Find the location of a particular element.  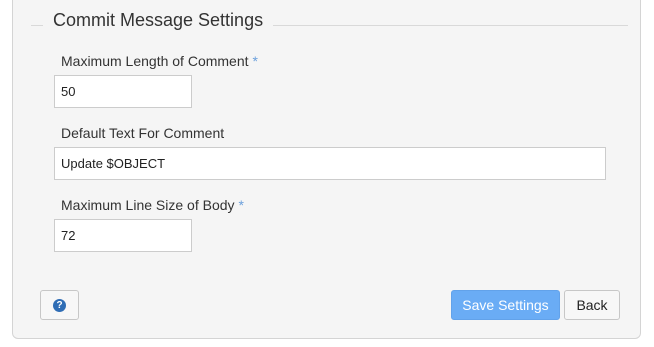

max-line-size-label: Maximum Line Size of Body * is located at coordinates (152, 205).